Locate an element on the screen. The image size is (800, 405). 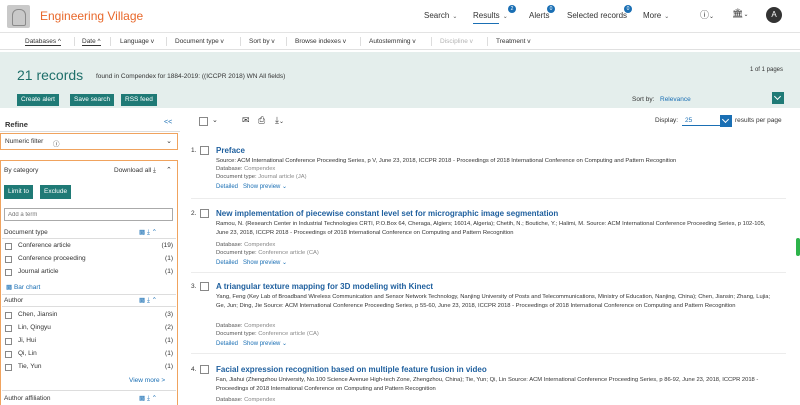
elsevier-logo-icon is located at coordinates (18, 16).